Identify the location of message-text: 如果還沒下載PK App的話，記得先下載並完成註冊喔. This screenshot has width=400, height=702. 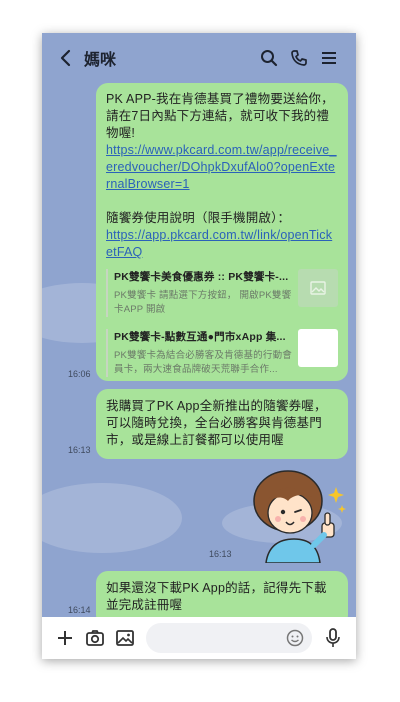
(216, 596).